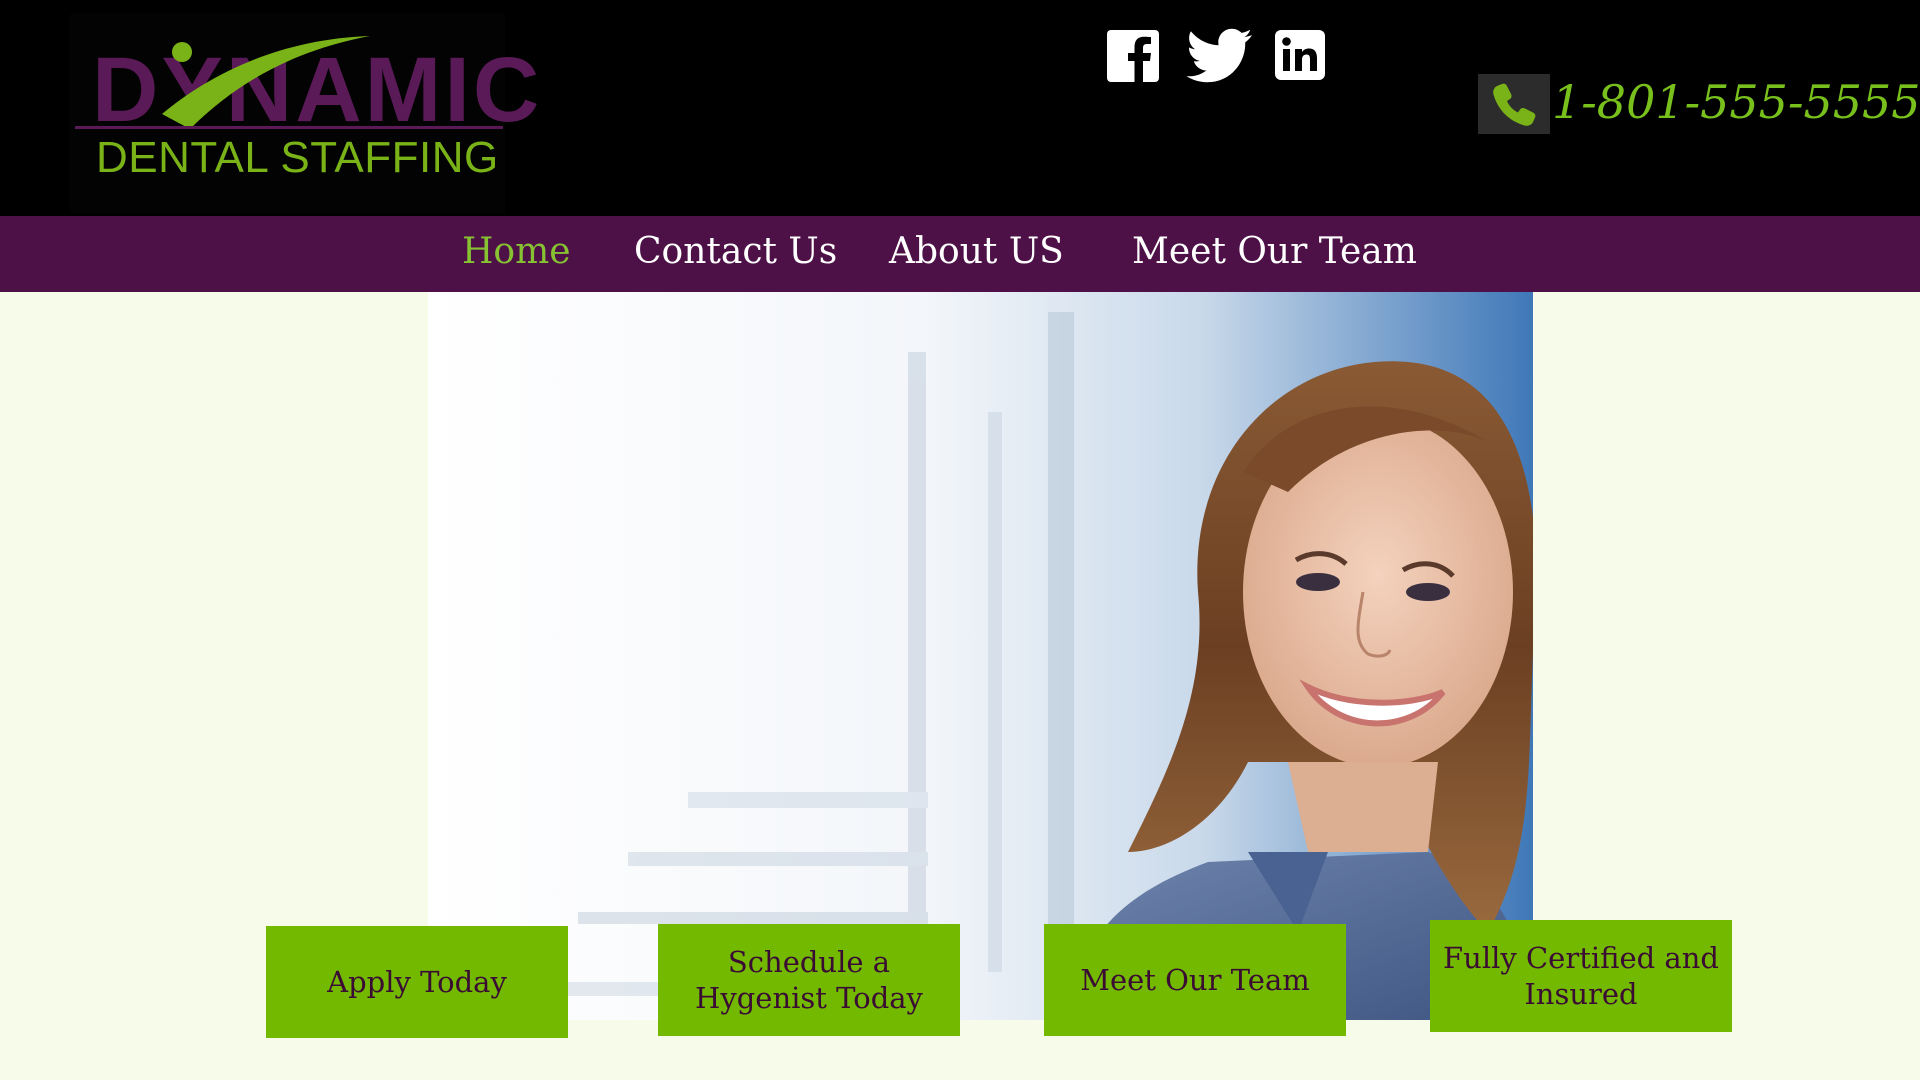 The height and width of the screenshot is (1080, 1920). I want to click on nav-item-meet-our-team: Meet Our Team, so click(1274, 251).